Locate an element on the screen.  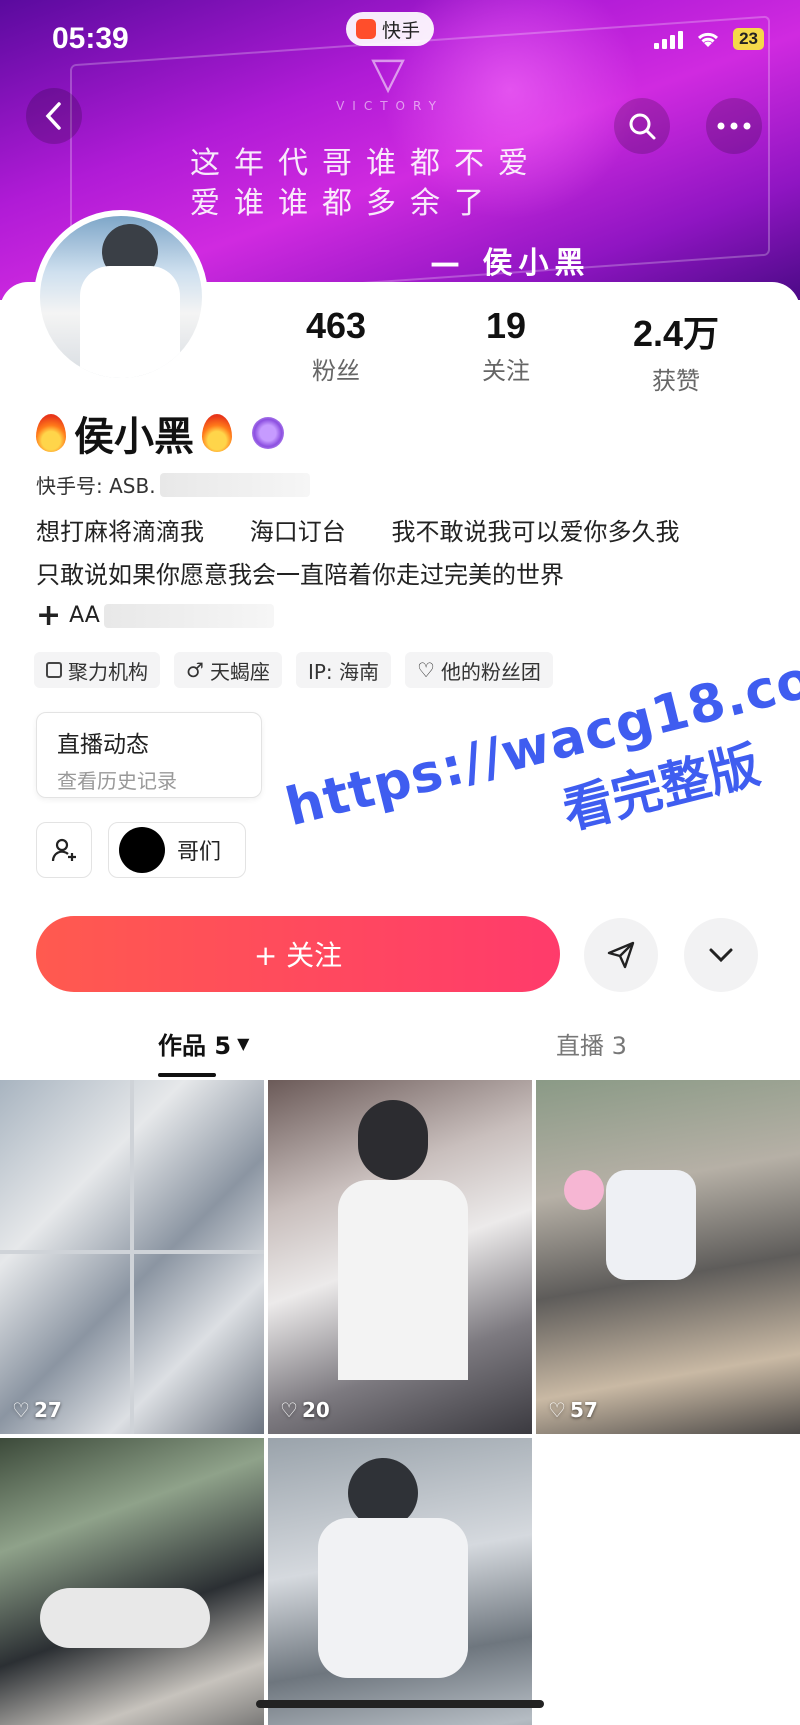
stat-likes: 2.4万 获赞 is located at coordinates (676, 350).